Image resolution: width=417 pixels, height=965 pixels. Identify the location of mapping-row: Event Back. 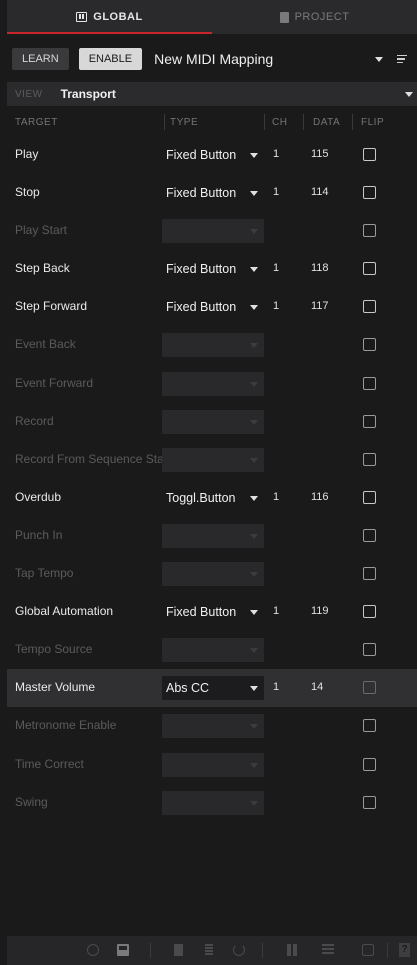
(212, 345).